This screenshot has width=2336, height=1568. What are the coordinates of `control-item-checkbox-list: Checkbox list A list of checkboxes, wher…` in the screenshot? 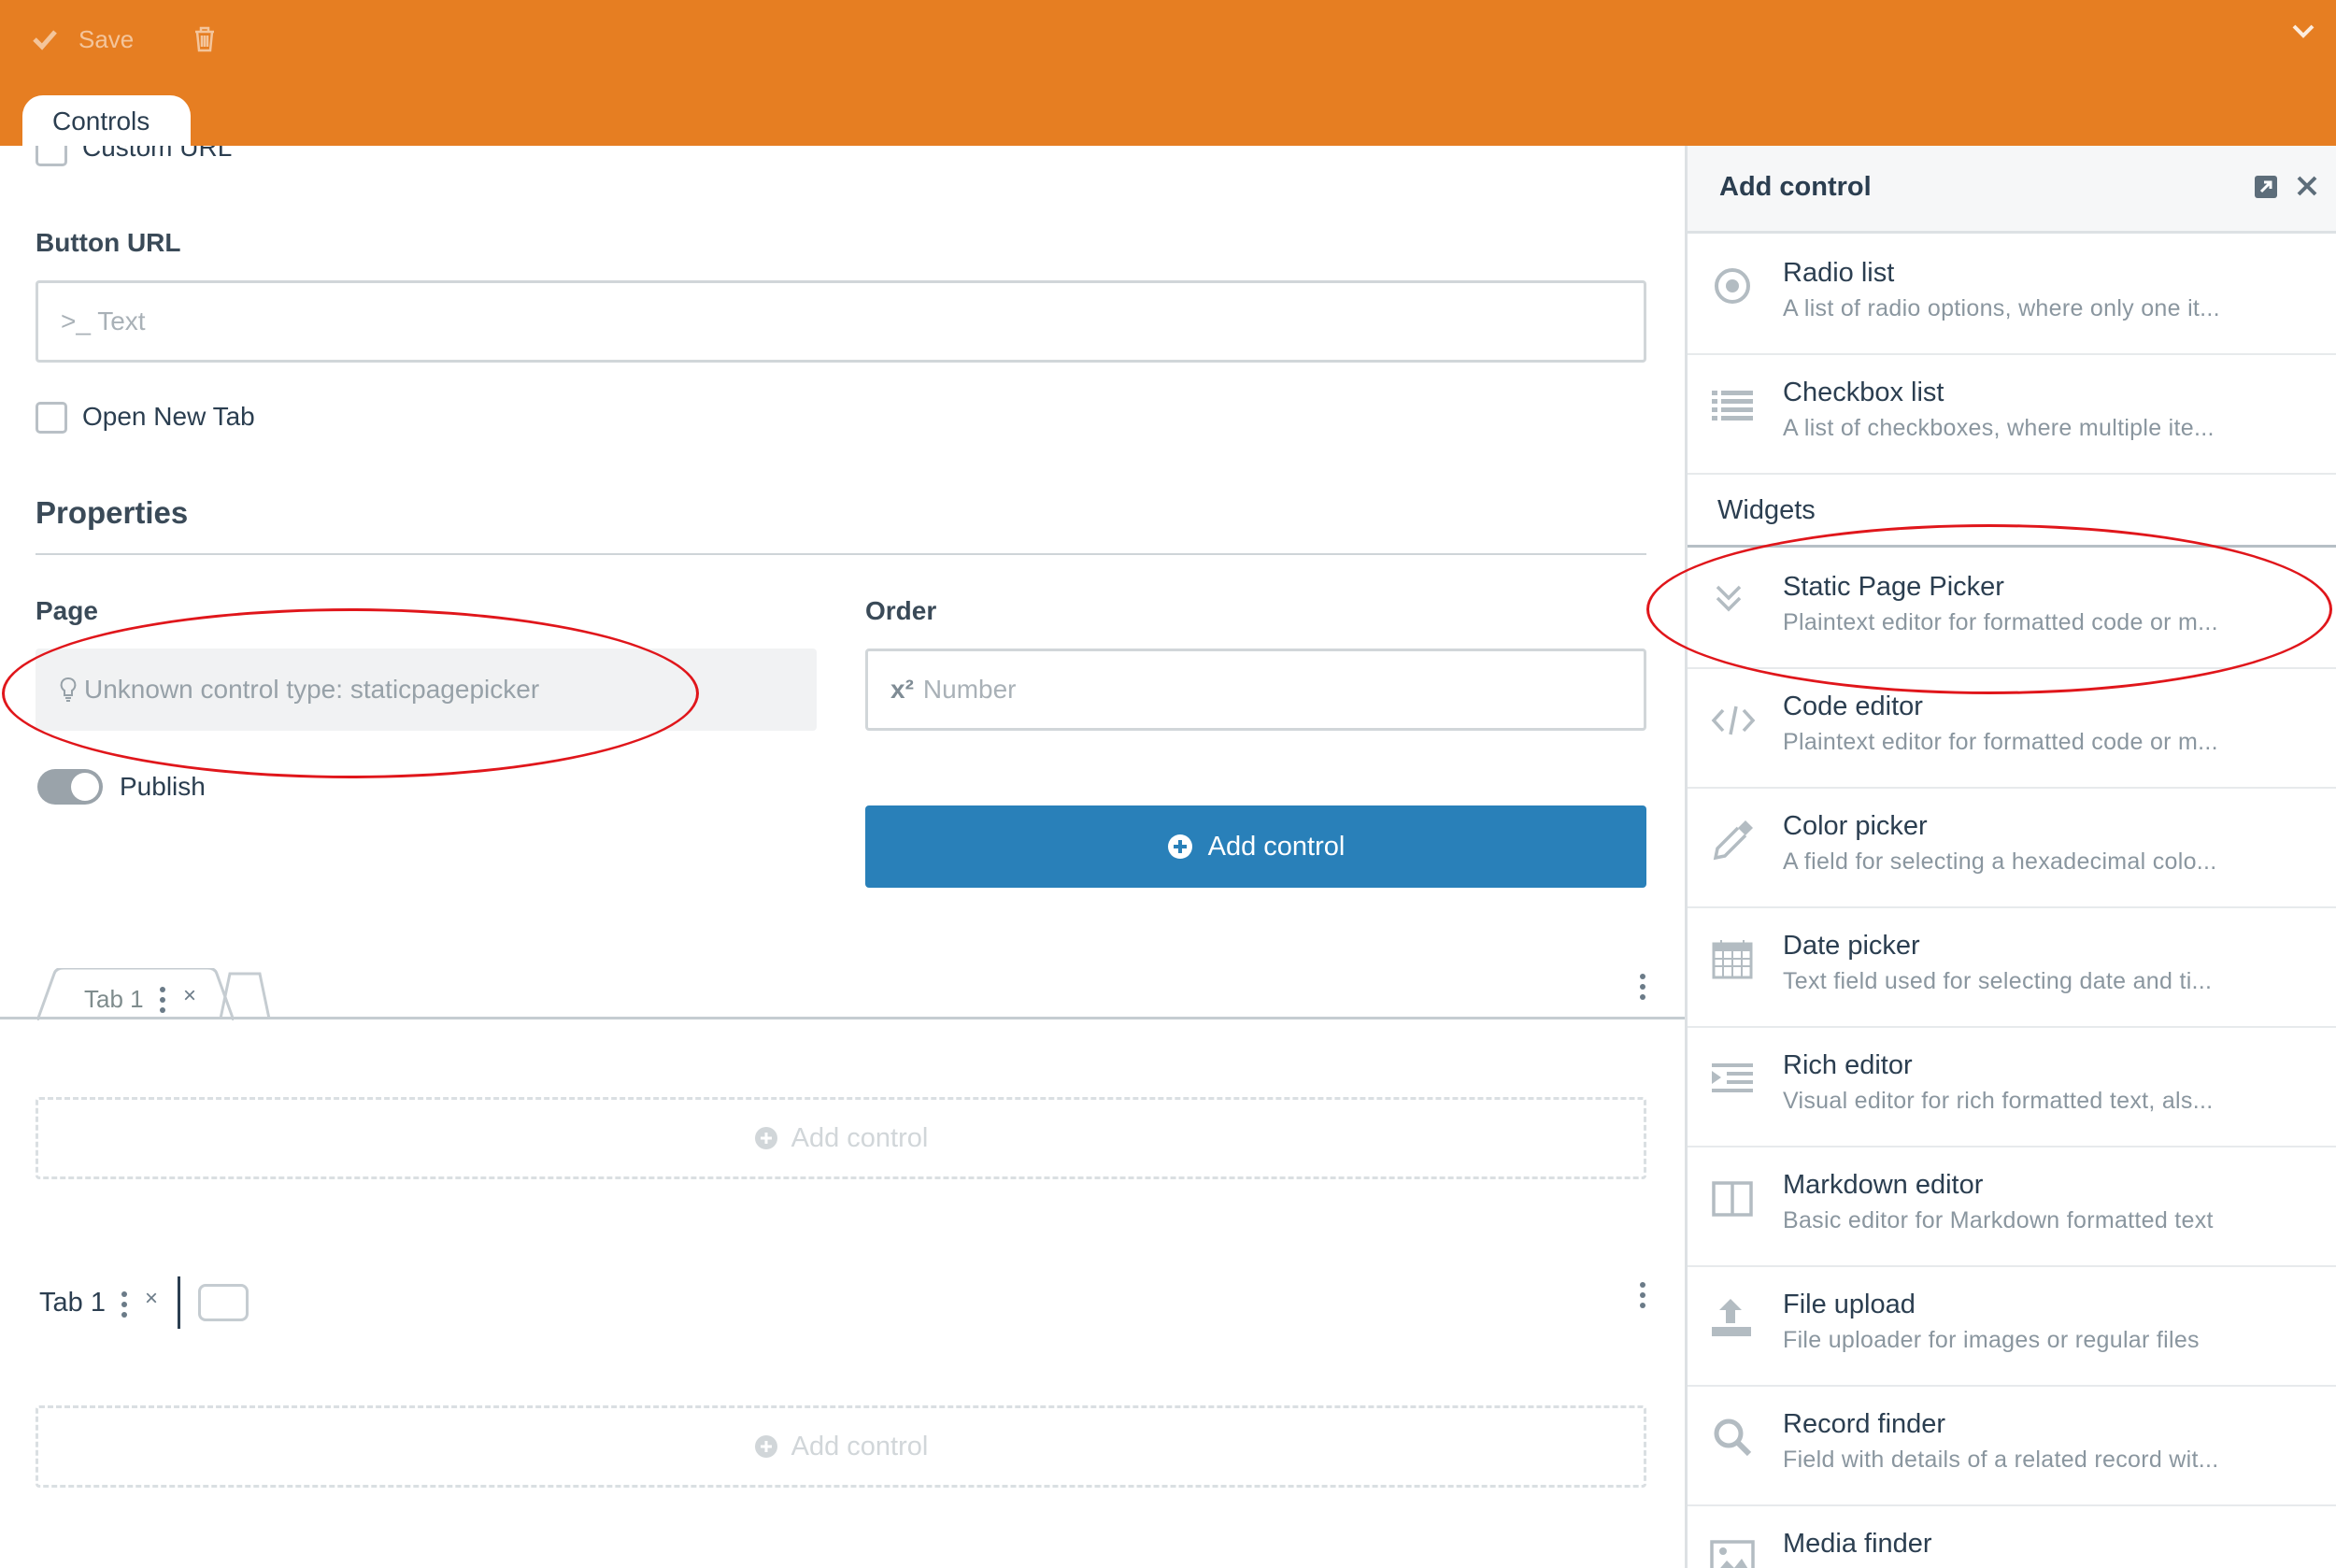 It's located at (2012, 415).